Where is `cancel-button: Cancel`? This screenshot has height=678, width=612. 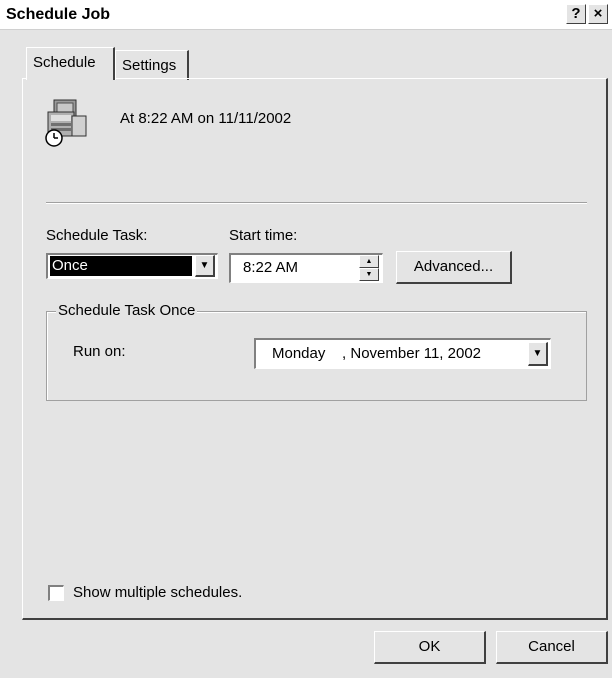
cancel-button: Cancel is located at coordinates (552, 647).